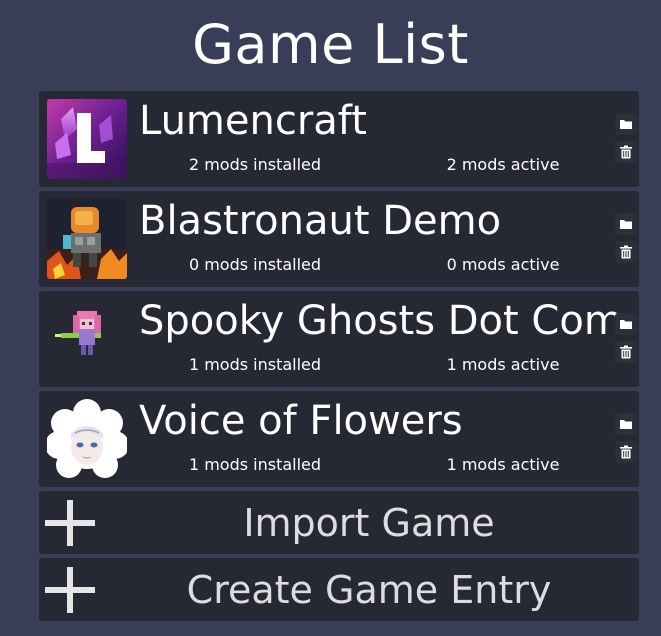 The height and width of the screenshot is (636, 661). What do you see at coordinates (87, 239) in the screenshot?
I see `blastronaut-thumbnail-icon` at bounding box center [87, 239].